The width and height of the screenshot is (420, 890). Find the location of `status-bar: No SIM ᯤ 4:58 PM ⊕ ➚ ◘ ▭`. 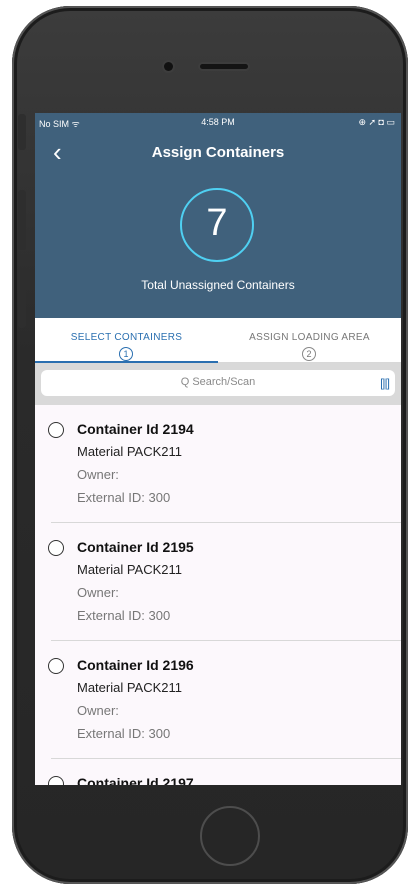

status-bar: No SIM ᯤ 4:58 PM ⊕ ➚ ◘ ▭ is located at coordinates (218, 124).